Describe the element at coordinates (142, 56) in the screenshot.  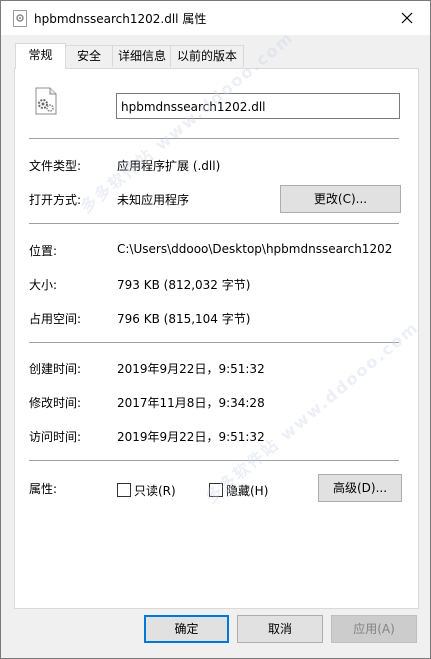
I see `tab-details: 详细信息` at that location.